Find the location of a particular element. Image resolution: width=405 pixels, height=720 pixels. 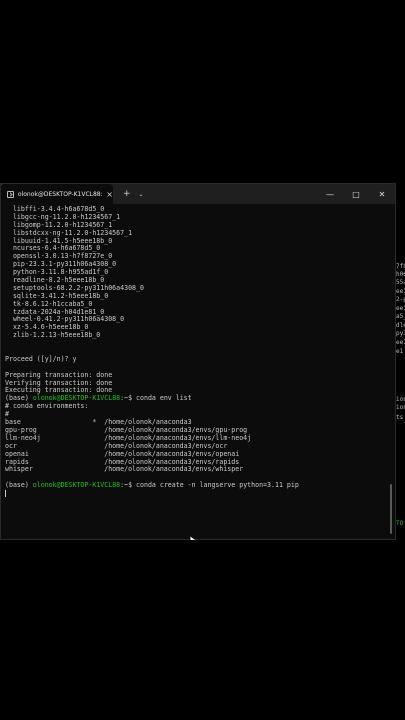

background-text: e1 is located at coordinates (400, 351).